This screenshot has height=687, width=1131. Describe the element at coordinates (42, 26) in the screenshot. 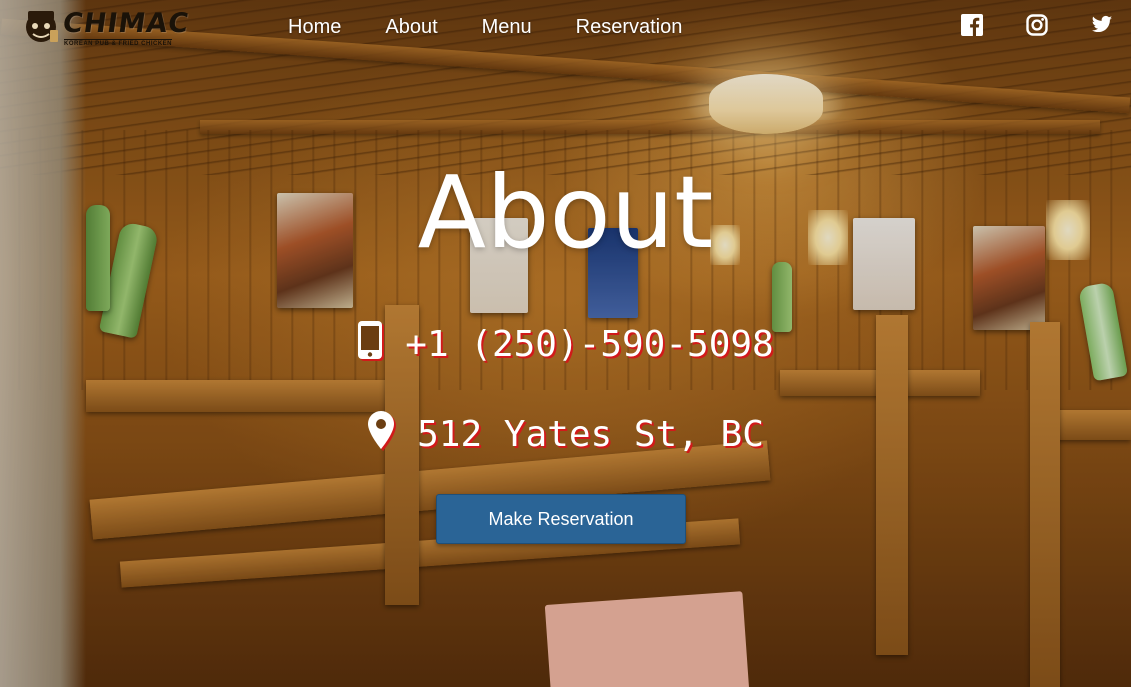

I see `logo-mascot-icon` at that location.